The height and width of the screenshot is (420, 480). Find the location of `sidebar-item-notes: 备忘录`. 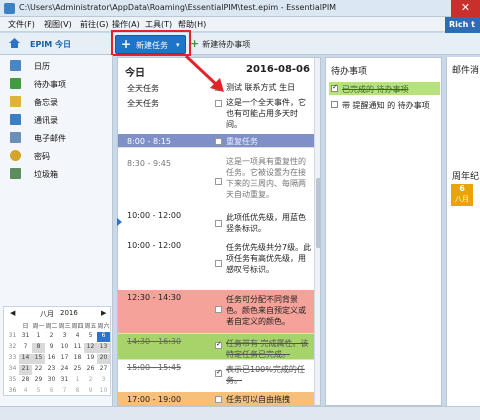

sidebar-item-notes: 备忘录 is located at coordinates (56, 102).